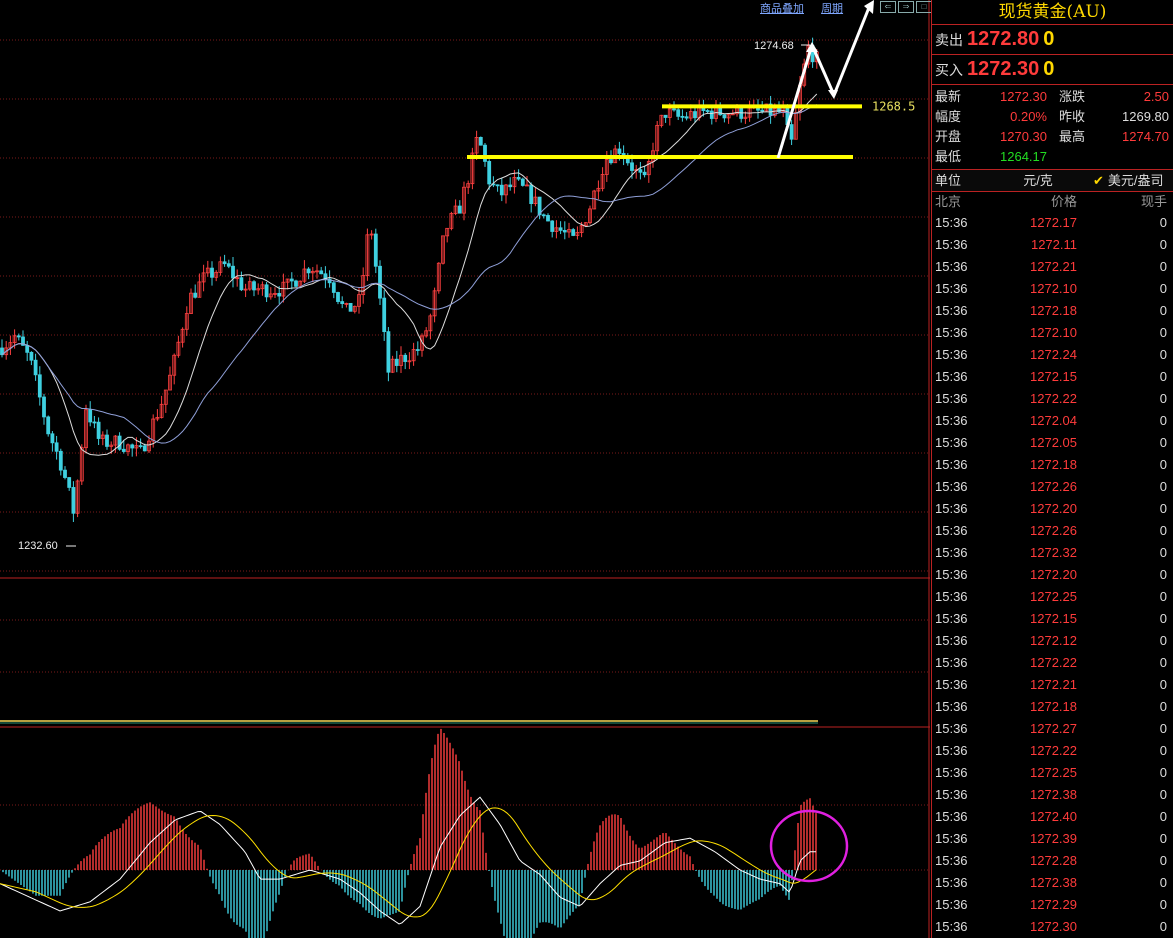 The height and width of the screenshot is (938, 1173). I want to click on tick-row: 15:36 1272.10 0, so click(1052, 289).